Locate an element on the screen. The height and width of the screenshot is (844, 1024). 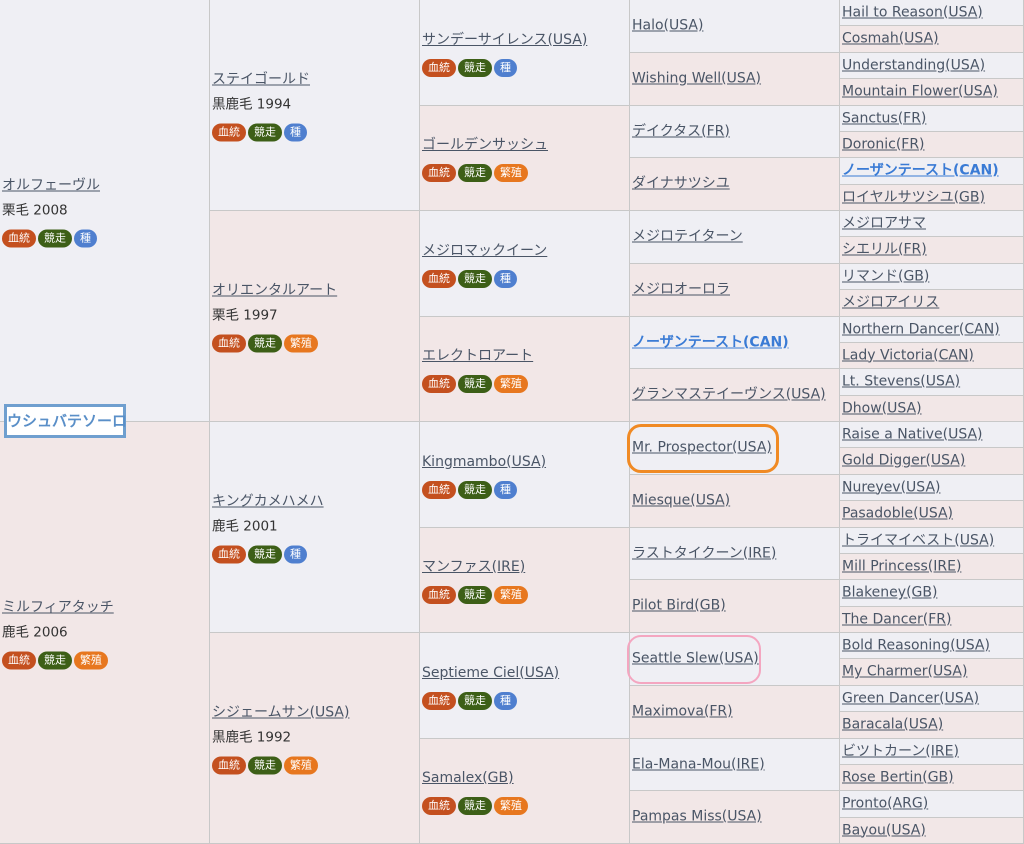
horse-name-link: エレクトロアート is located at coordinates (524, 356).